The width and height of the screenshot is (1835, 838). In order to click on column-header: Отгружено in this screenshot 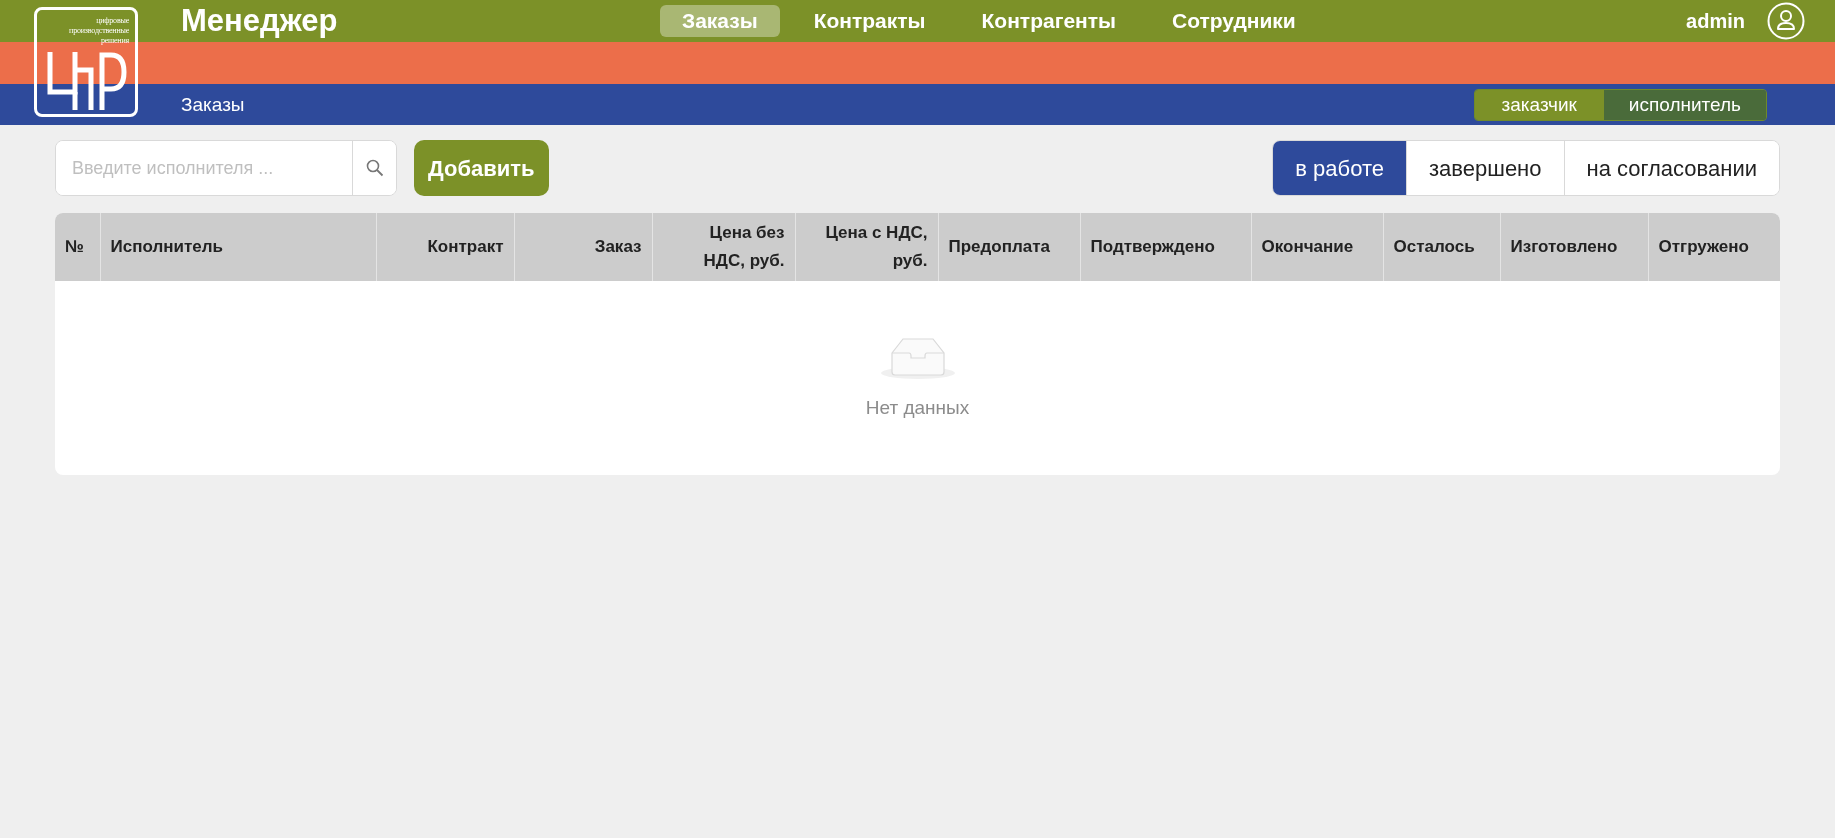, I will do `click(1703, 246)`.